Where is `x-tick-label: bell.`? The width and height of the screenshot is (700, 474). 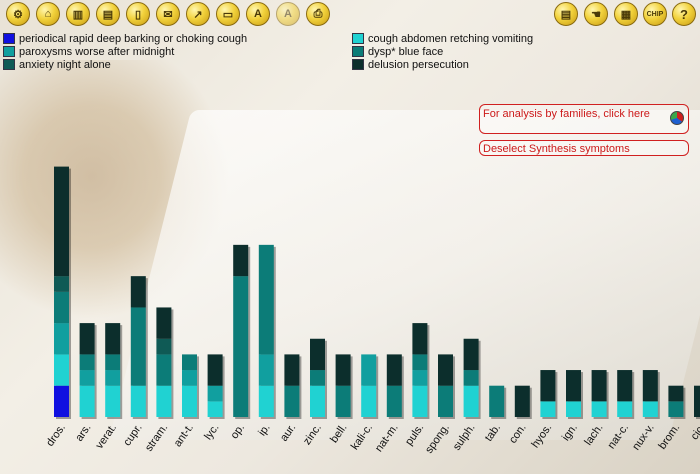
x-tick-label: bell. is located at coordinates (338, 433).